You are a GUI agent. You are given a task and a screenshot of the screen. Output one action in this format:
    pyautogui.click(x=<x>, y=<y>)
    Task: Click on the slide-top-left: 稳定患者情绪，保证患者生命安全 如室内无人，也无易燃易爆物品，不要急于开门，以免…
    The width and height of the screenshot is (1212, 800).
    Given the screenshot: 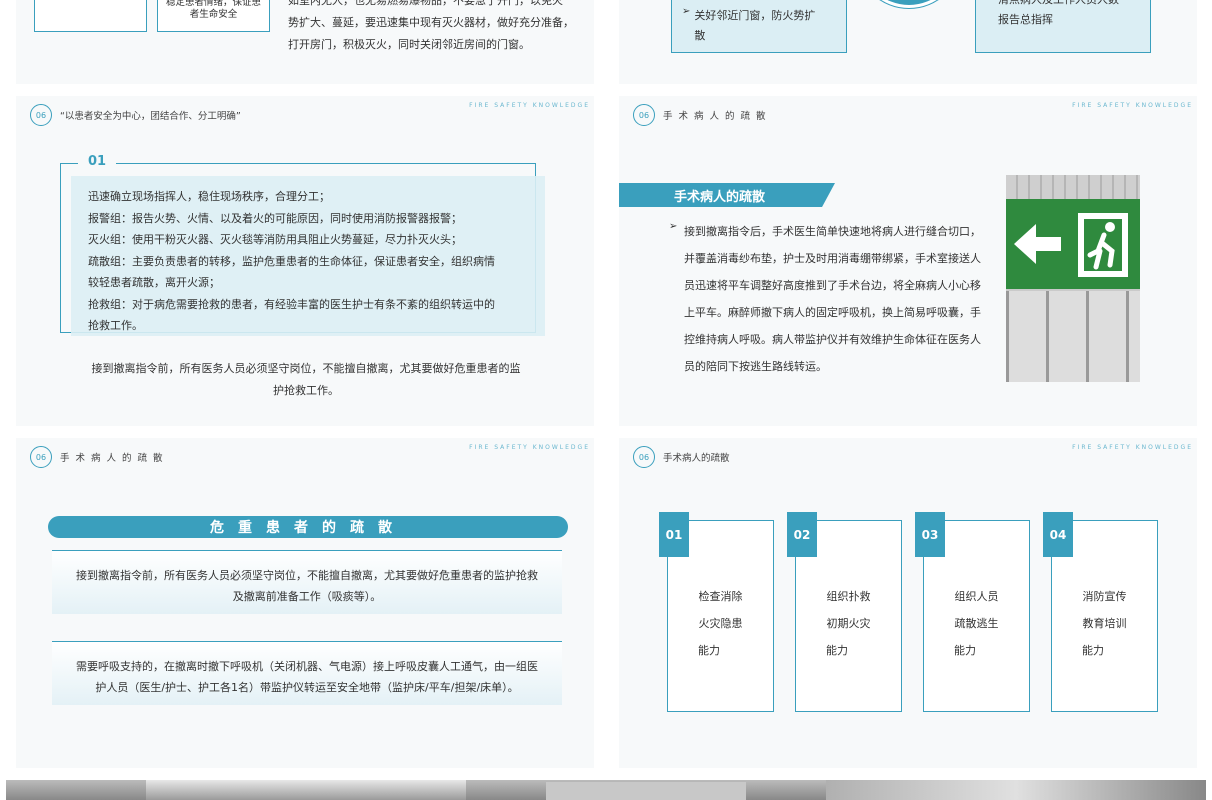 What is the action you would take?
    pyautogui.click(x=305, y=42)
    